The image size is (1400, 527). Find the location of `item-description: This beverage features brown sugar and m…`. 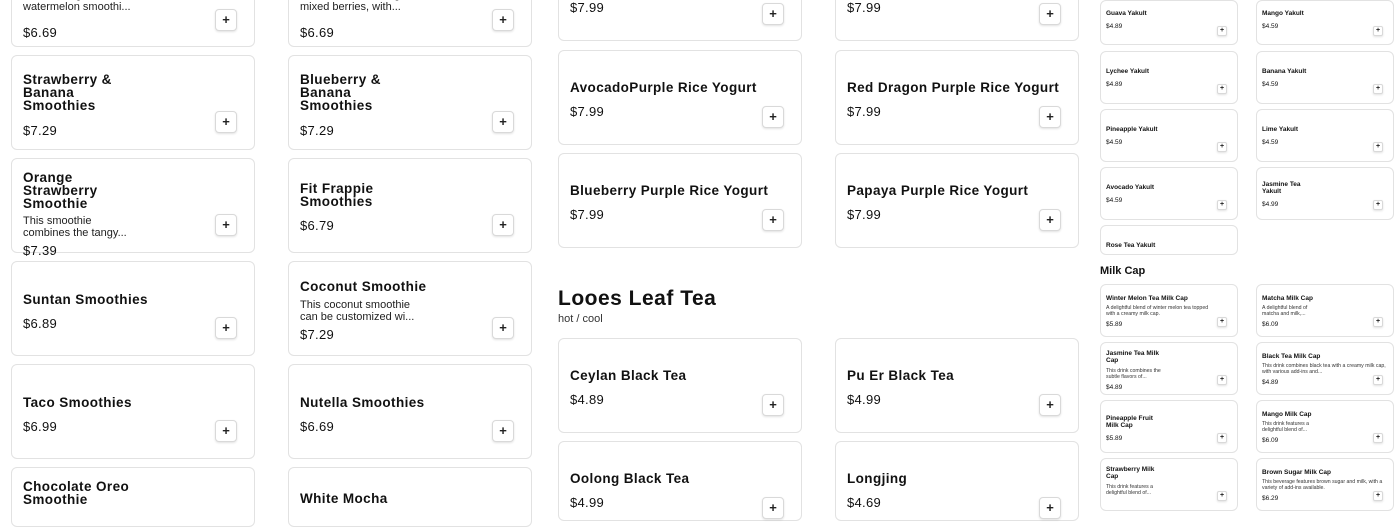

item-description: This beverage features brown sugar and m… is located at coordinates (1322, 485).